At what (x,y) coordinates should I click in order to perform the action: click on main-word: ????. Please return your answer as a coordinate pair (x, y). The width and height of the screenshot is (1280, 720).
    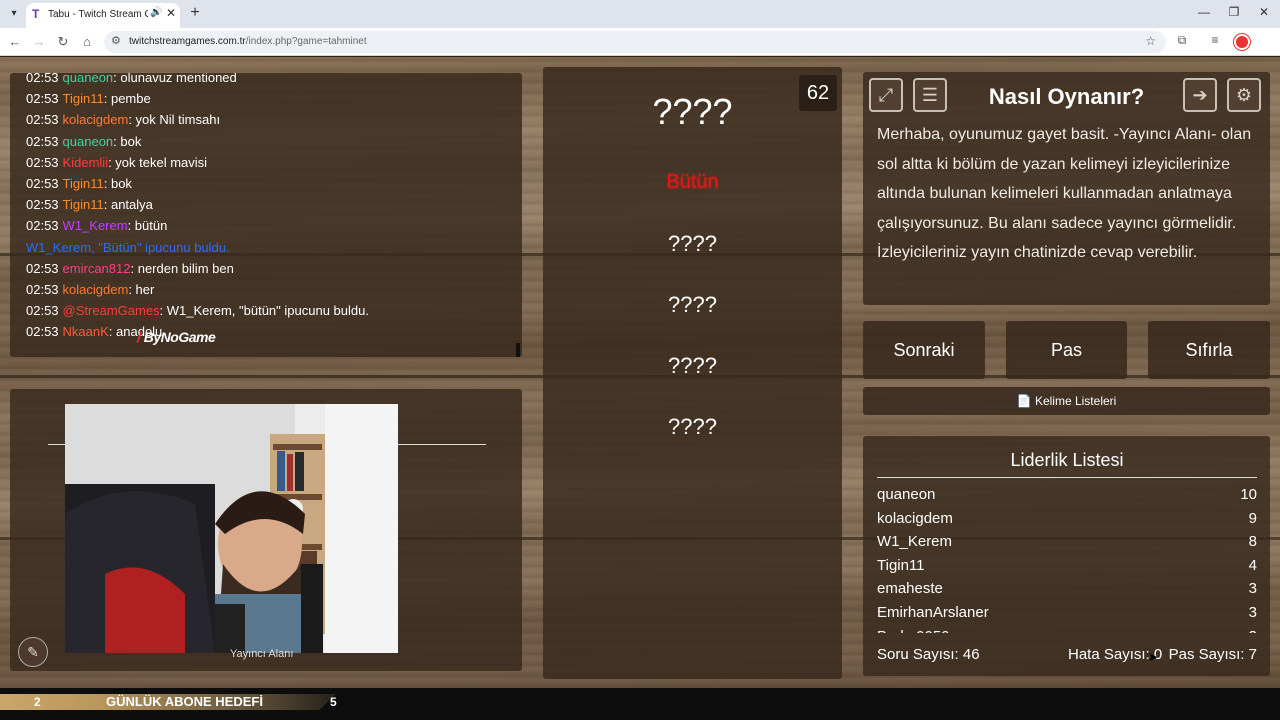
    Looking at the image, I should click on (692, 111).